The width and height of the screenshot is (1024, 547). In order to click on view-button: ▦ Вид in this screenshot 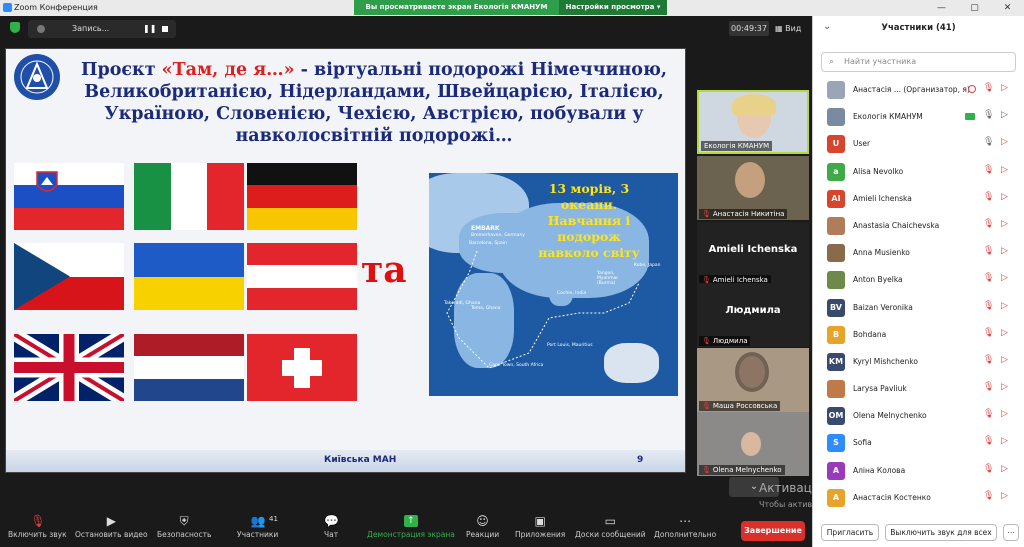, I will do `click(788, 28)`.